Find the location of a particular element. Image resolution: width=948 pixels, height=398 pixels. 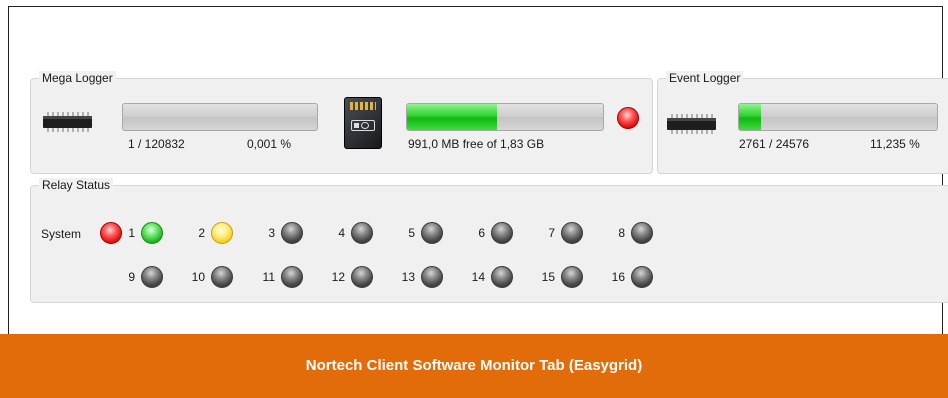

event-logger-progress-fill is located at coordinates (750, 117).